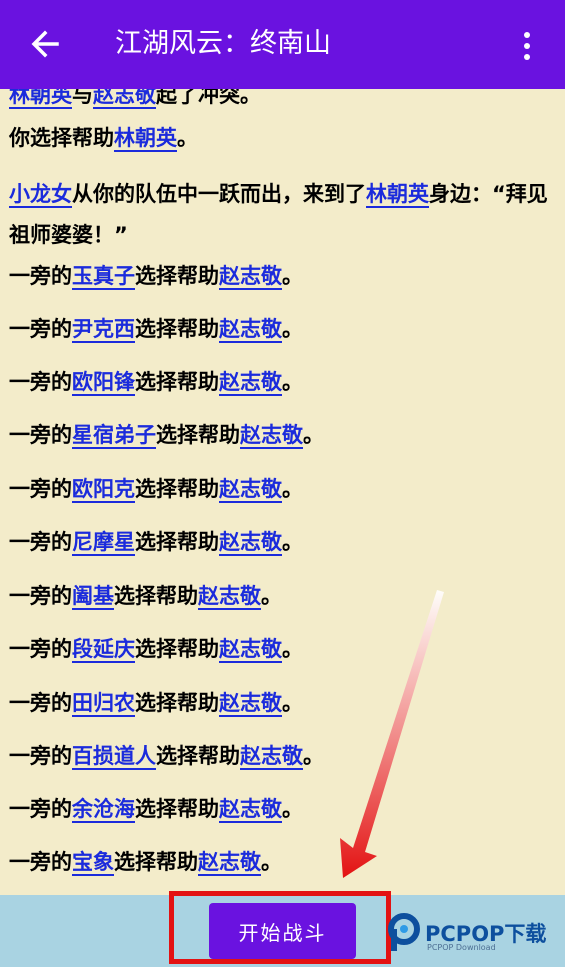  I want to click on character-link: 田归农, so click(103, 703).